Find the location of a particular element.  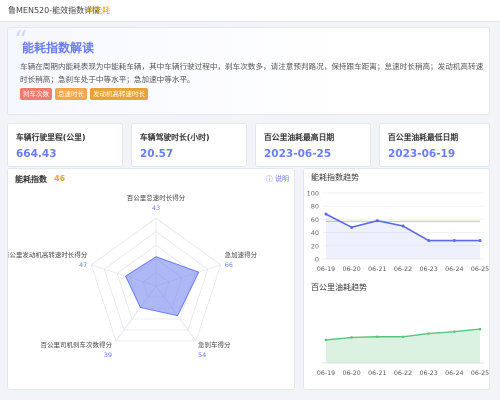

stat-value: 2023-06-25 is located at coordinates (298, 154).